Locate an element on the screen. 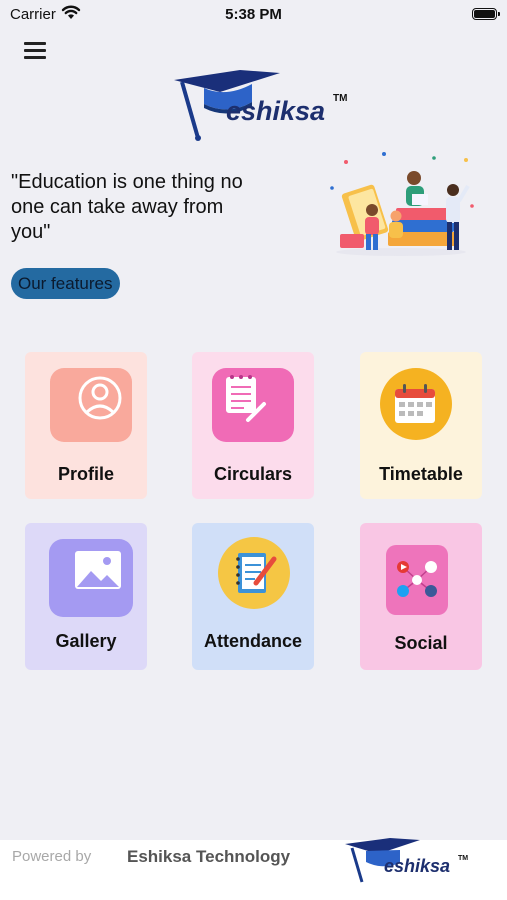 The width and height of the screenshot is (507, 900). profile-label: Profile is located at coordinates (85, 474).